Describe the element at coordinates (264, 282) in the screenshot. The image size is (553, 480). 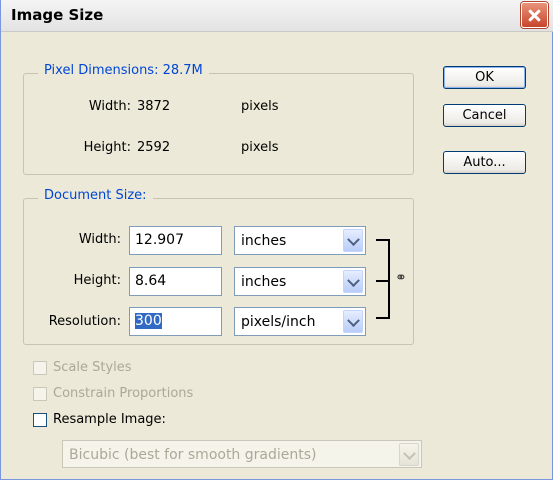
I see `doc-height-unit-value: inches` at that location.